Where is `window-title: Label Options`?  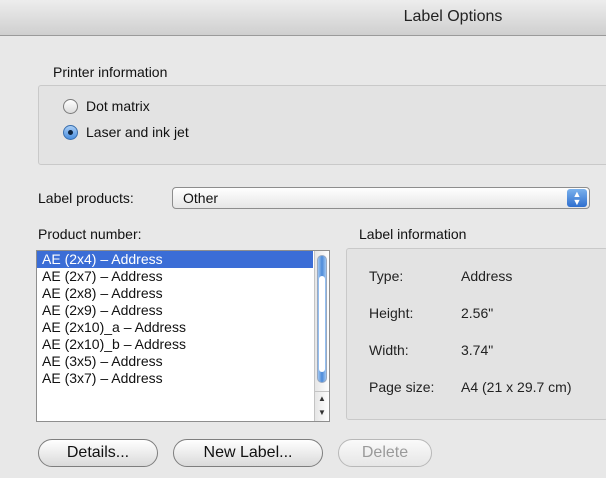
window-title: Label Options is located at coordinates (453, 16).